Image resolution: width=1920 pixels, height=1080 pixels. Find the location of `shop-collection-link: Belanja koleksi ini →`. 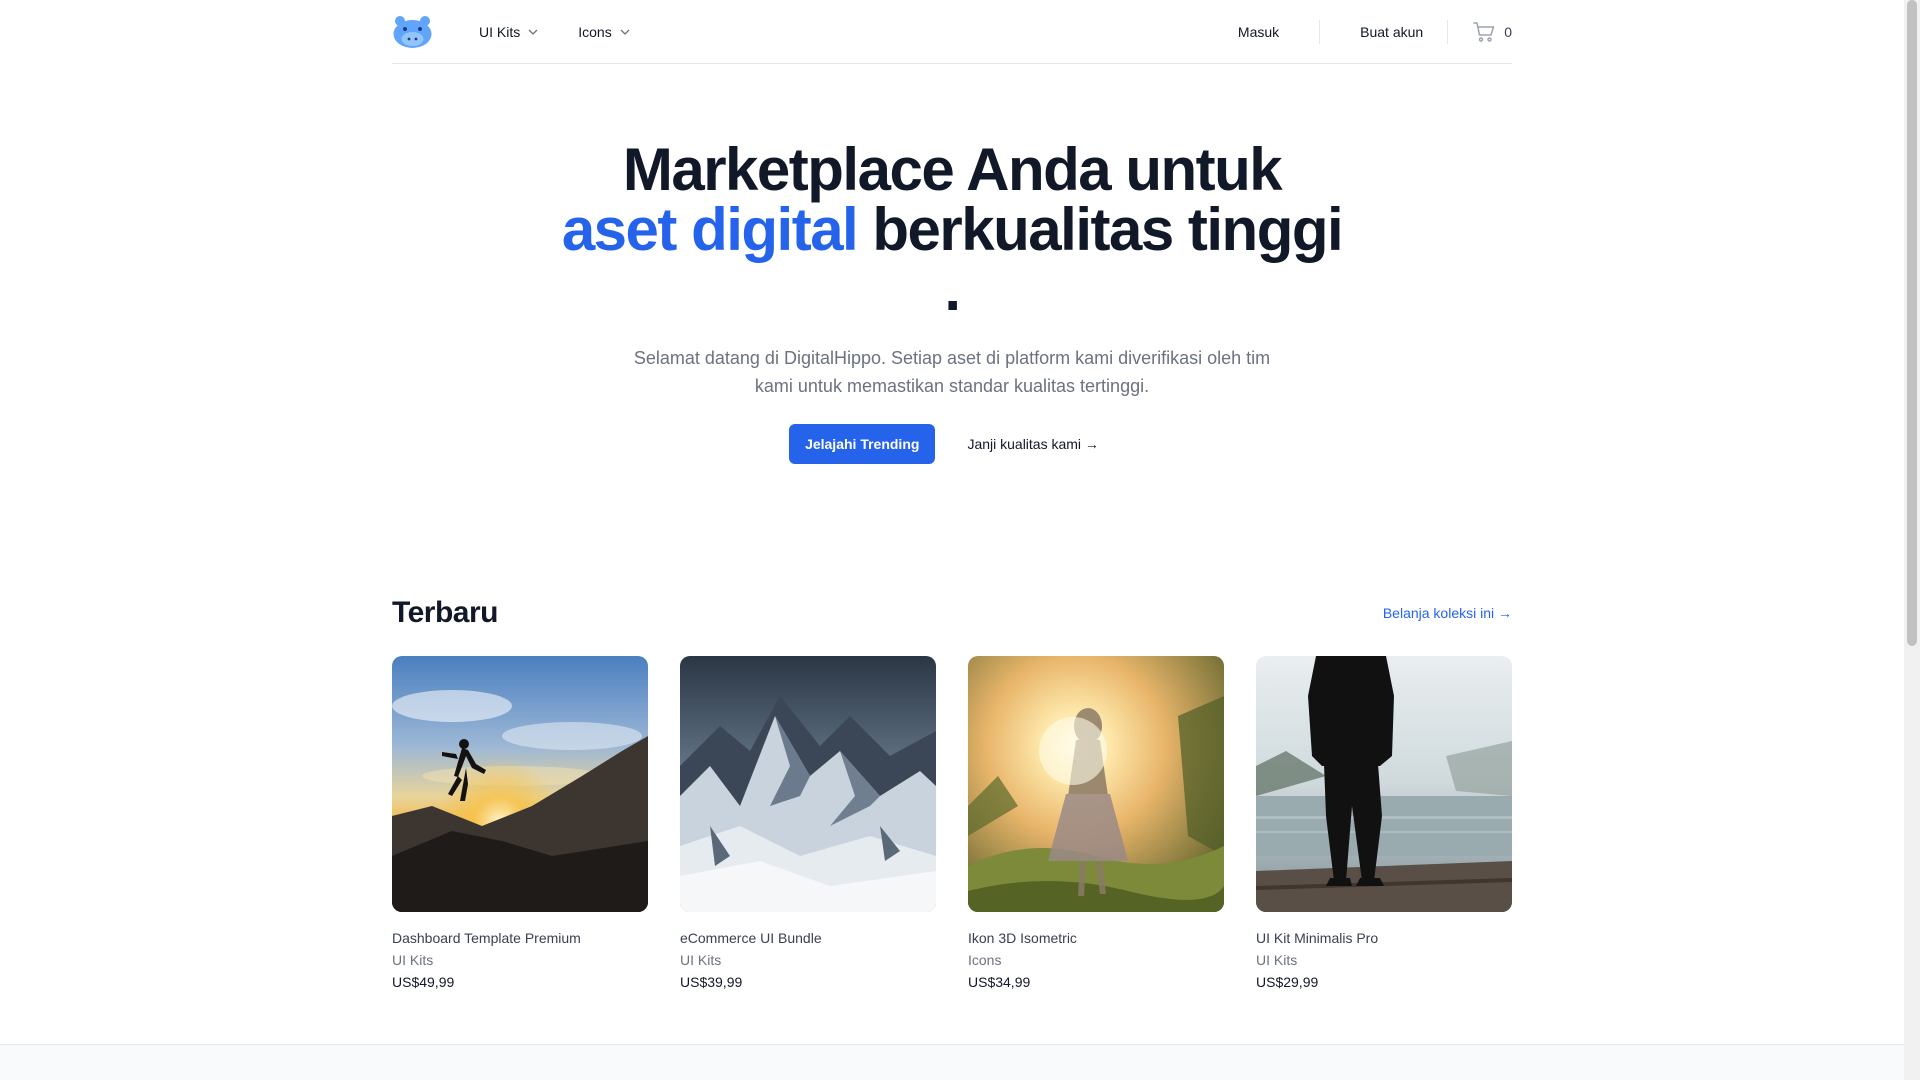

shop-collection-link: Belanja koleksi ini → is located at coordinates (1447, 613).